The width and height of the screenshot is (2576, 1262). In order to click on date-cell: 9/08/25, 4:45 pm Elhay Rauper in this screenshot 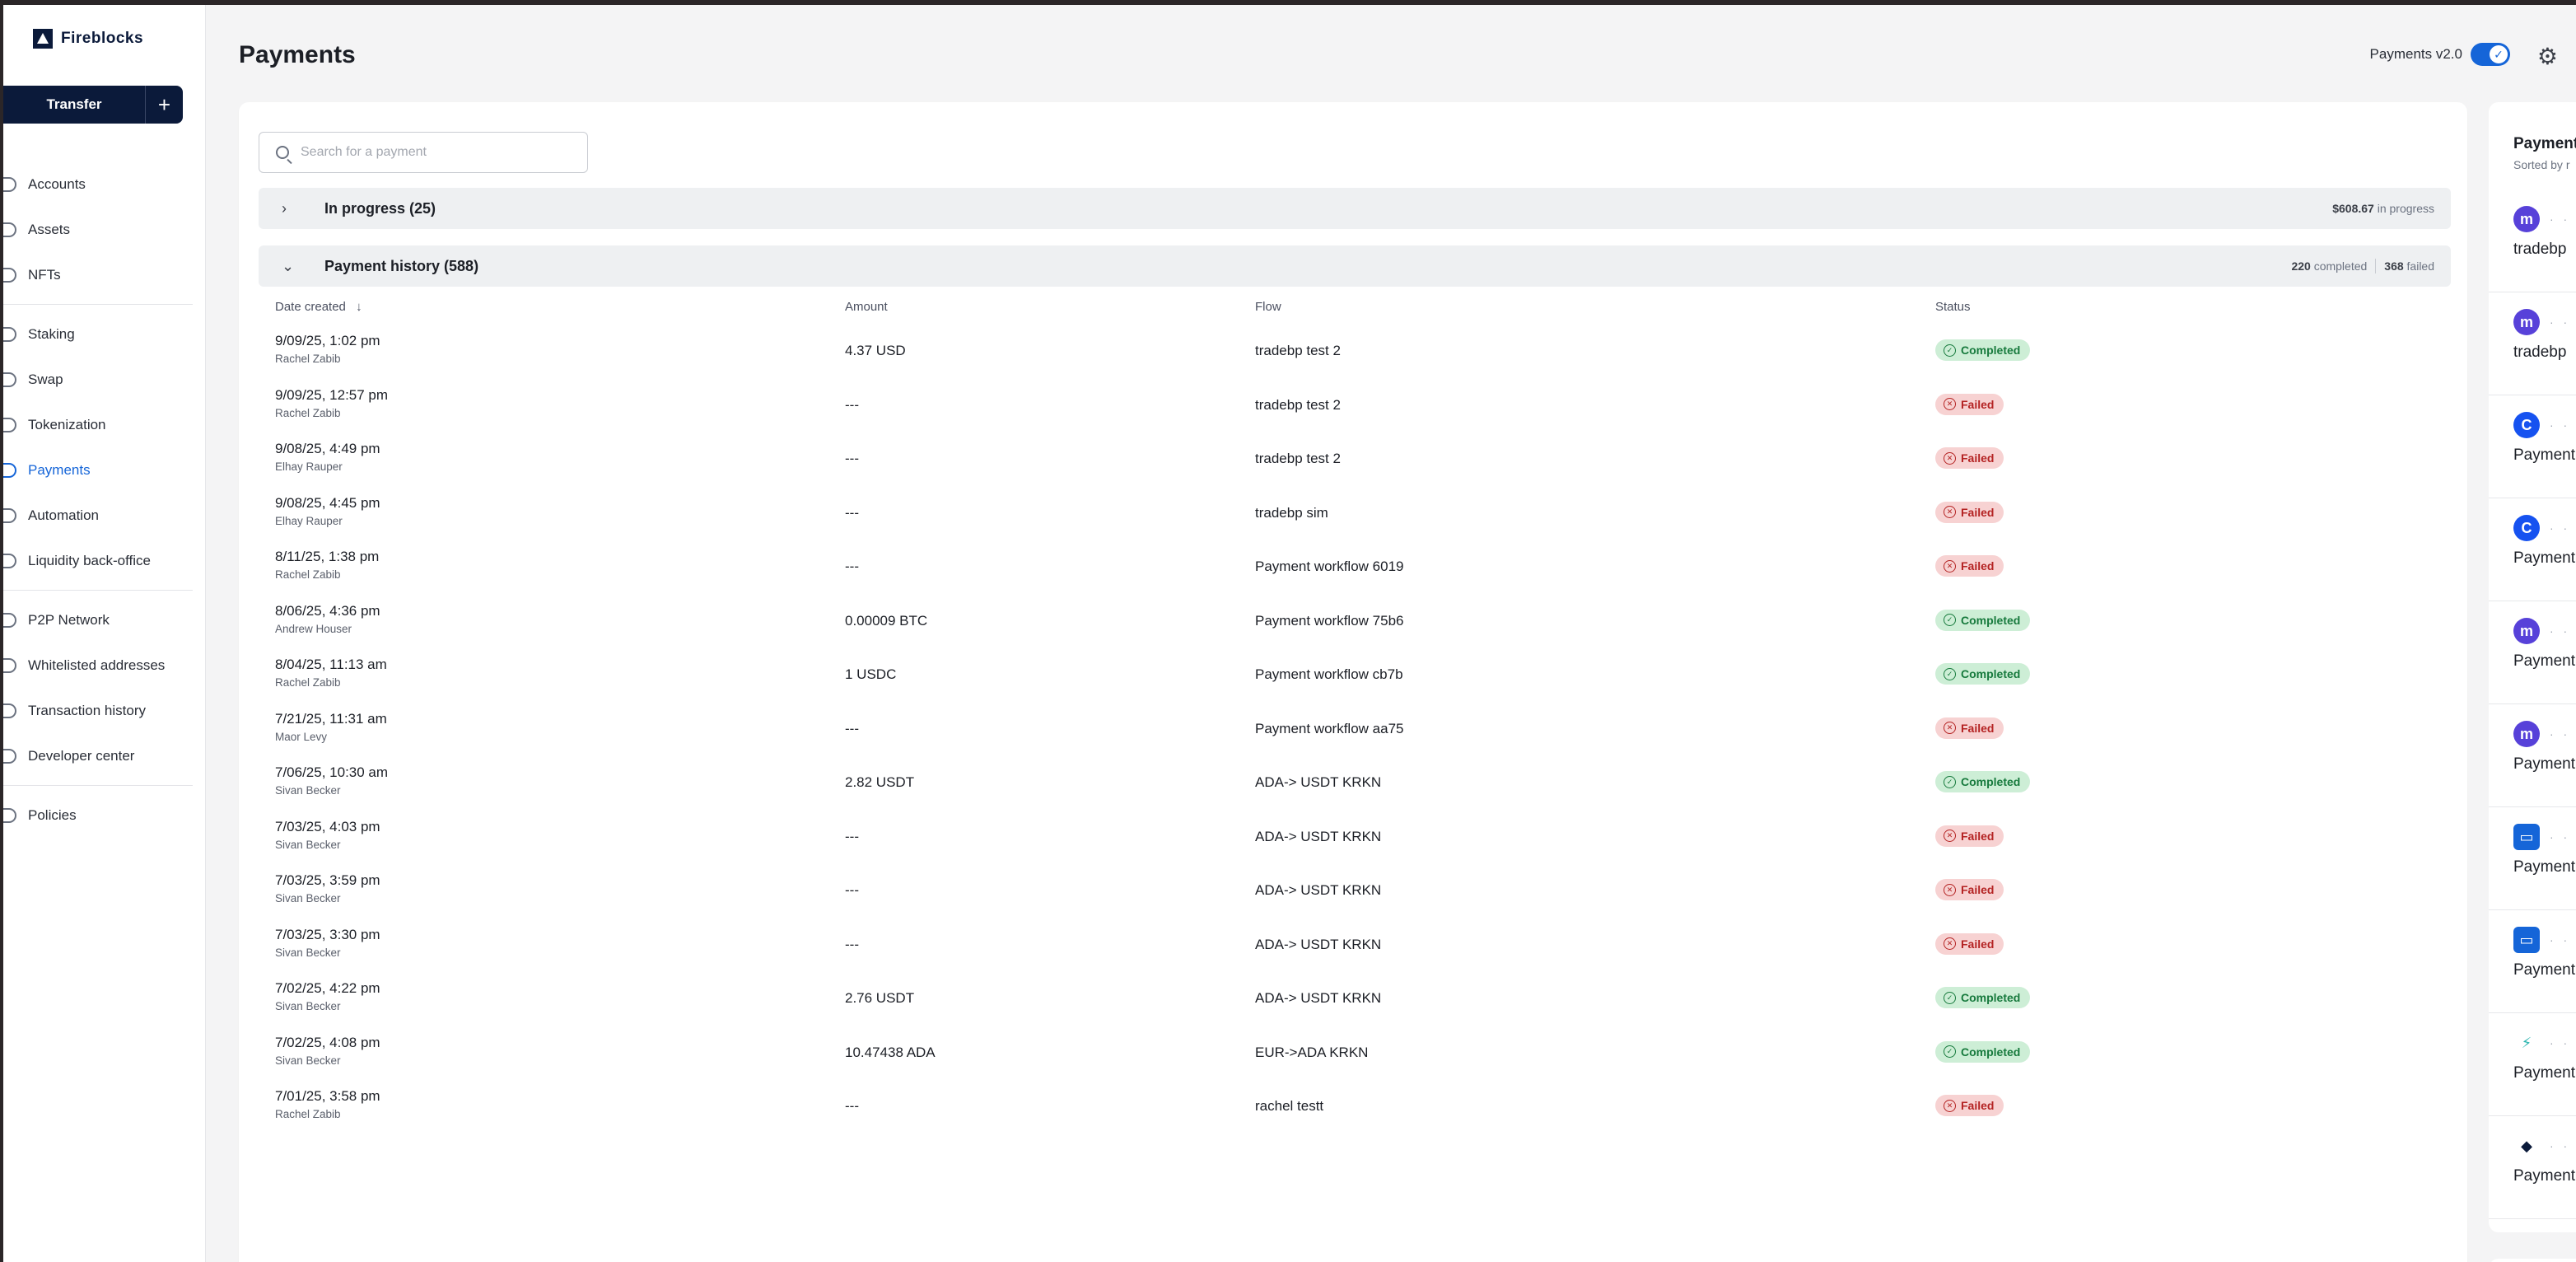, I will do `click(327, 511)`.